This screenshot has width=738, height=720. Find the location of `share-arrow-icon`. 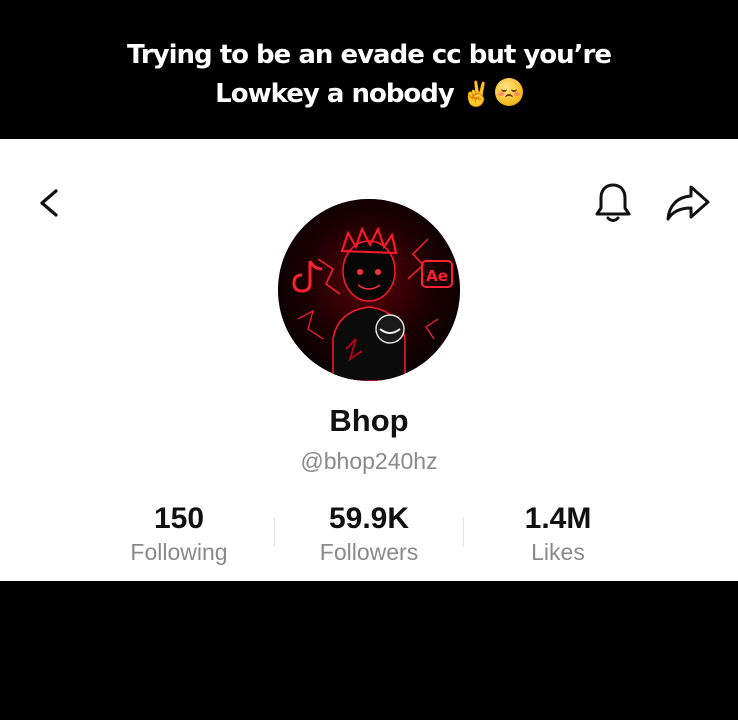

share-arrow-icon is located at coordinates (688, 203).